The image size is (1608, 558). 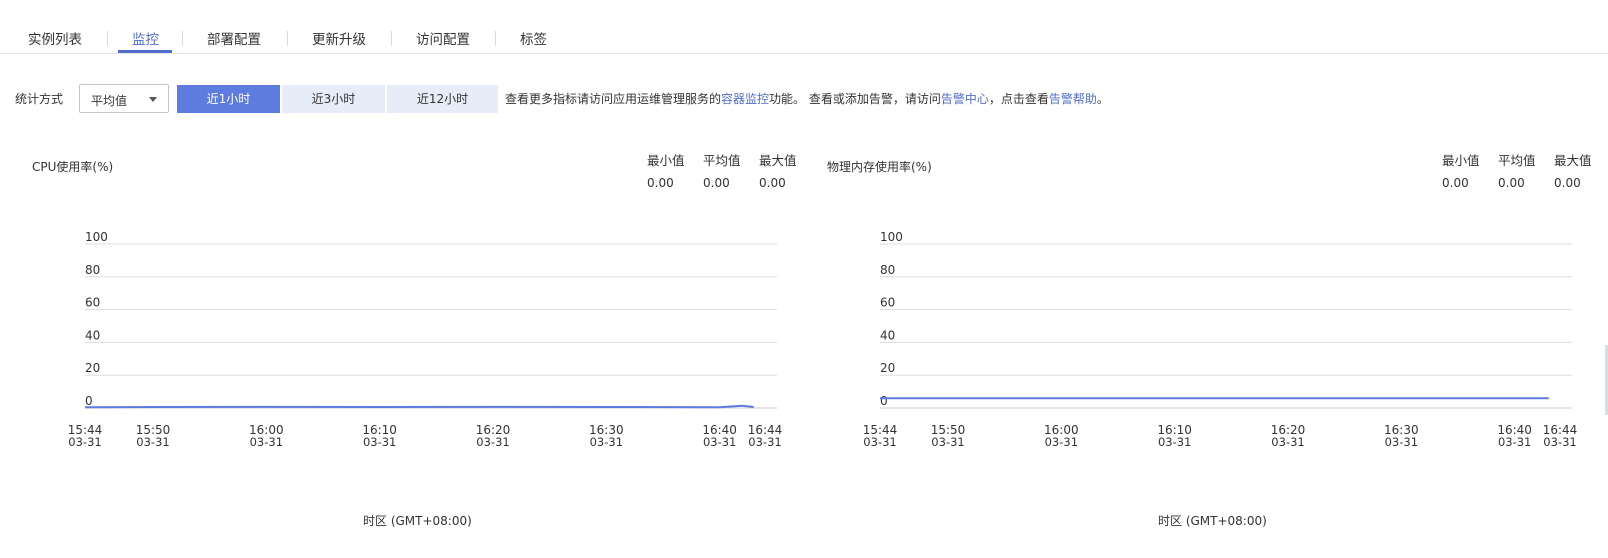 What do you see at coordinates (443, 38) in the screenshot?
I see `tab-access-config: 访问配置` at bounding box center [443, 38].